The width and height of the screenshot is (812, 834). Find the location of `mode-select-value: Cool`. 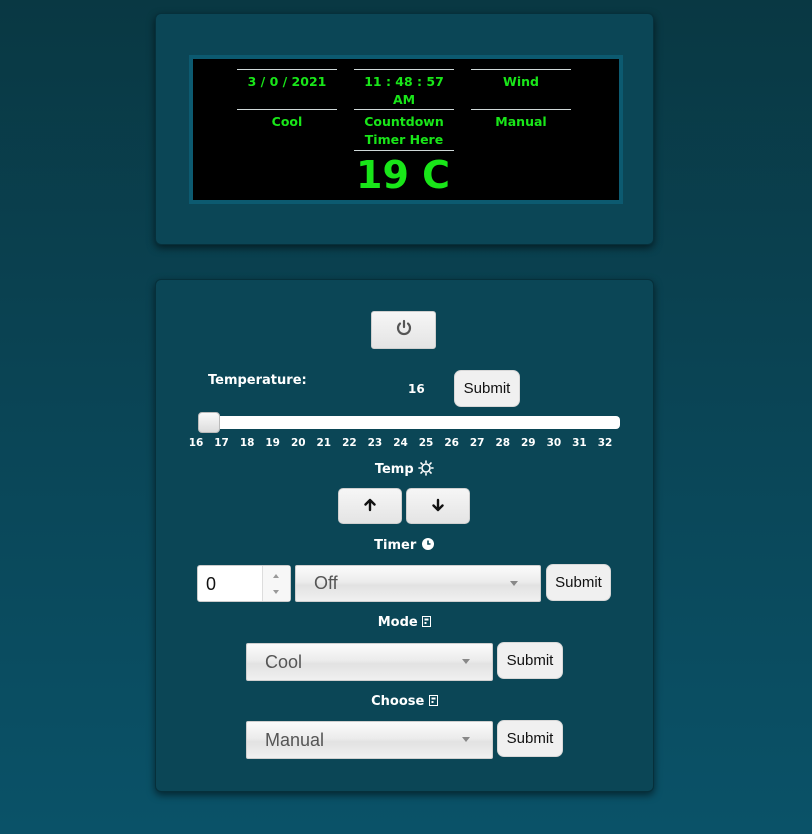

mode-select-value: Cool is located at coordinates (284, 661).